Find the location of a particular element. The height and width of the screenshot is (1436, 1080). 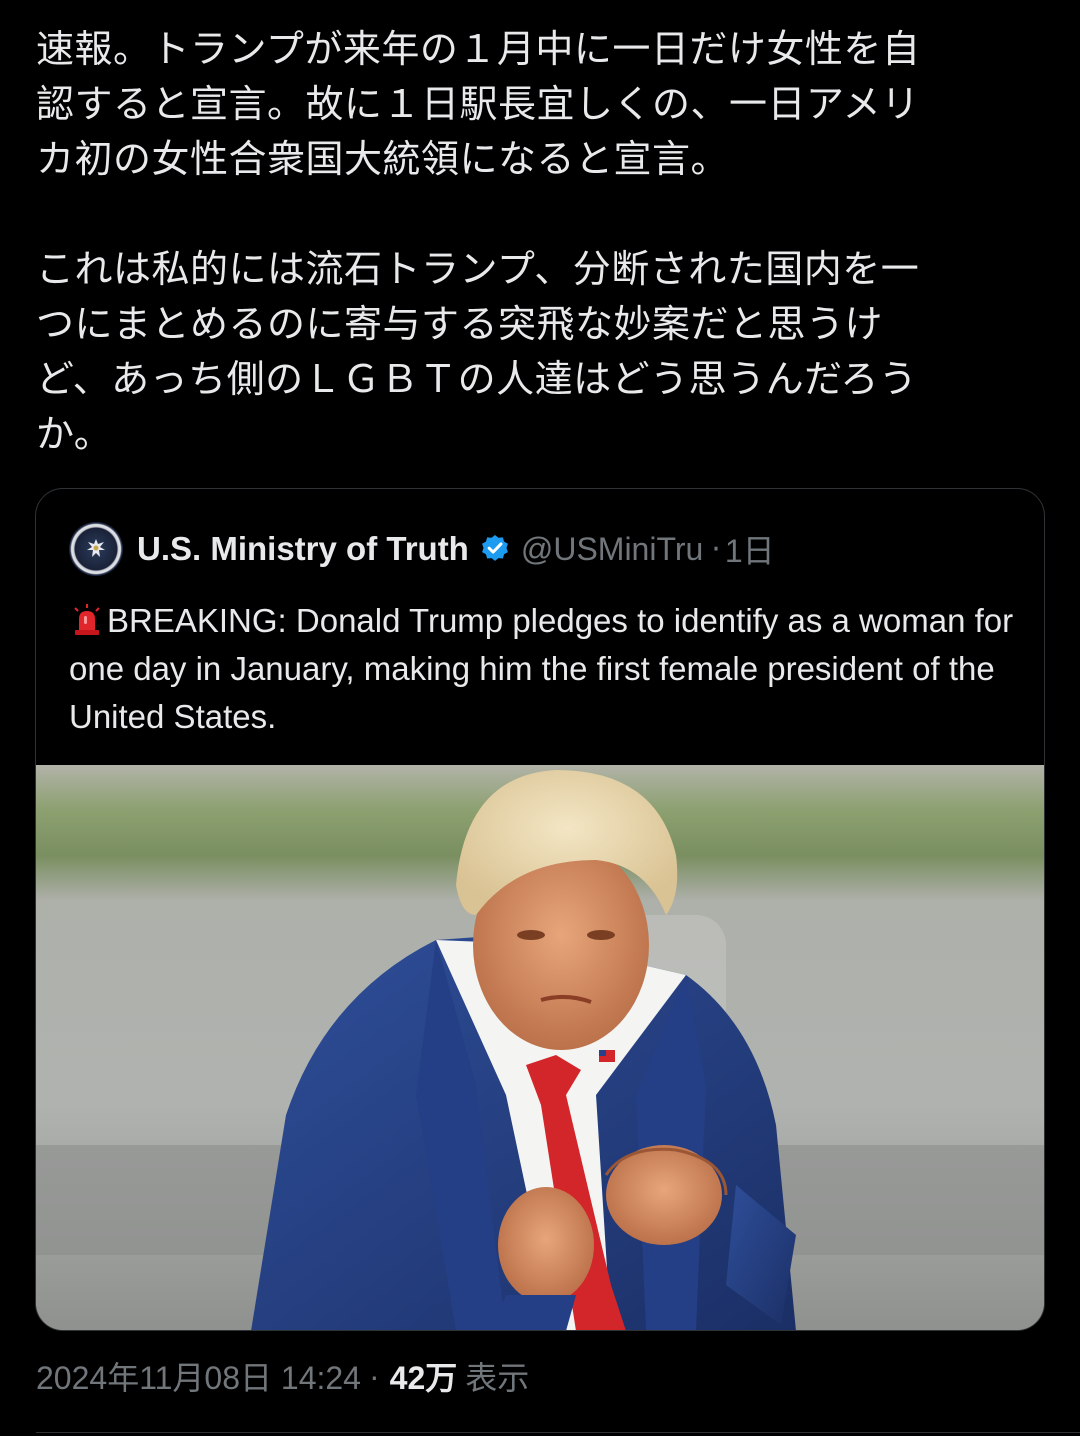

quoted-author-handle: @USMiniTru is located at coordinates (612, 549).